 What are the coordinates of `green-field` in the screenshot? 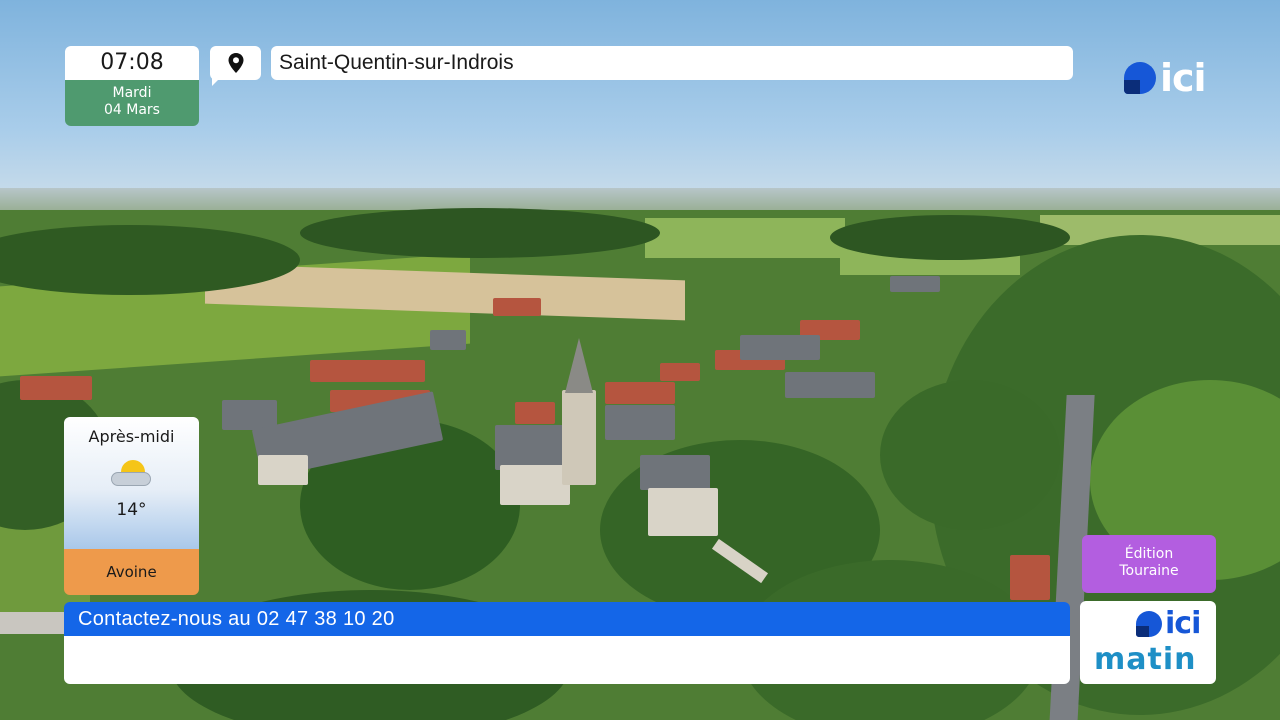 It's located at (745, 238).